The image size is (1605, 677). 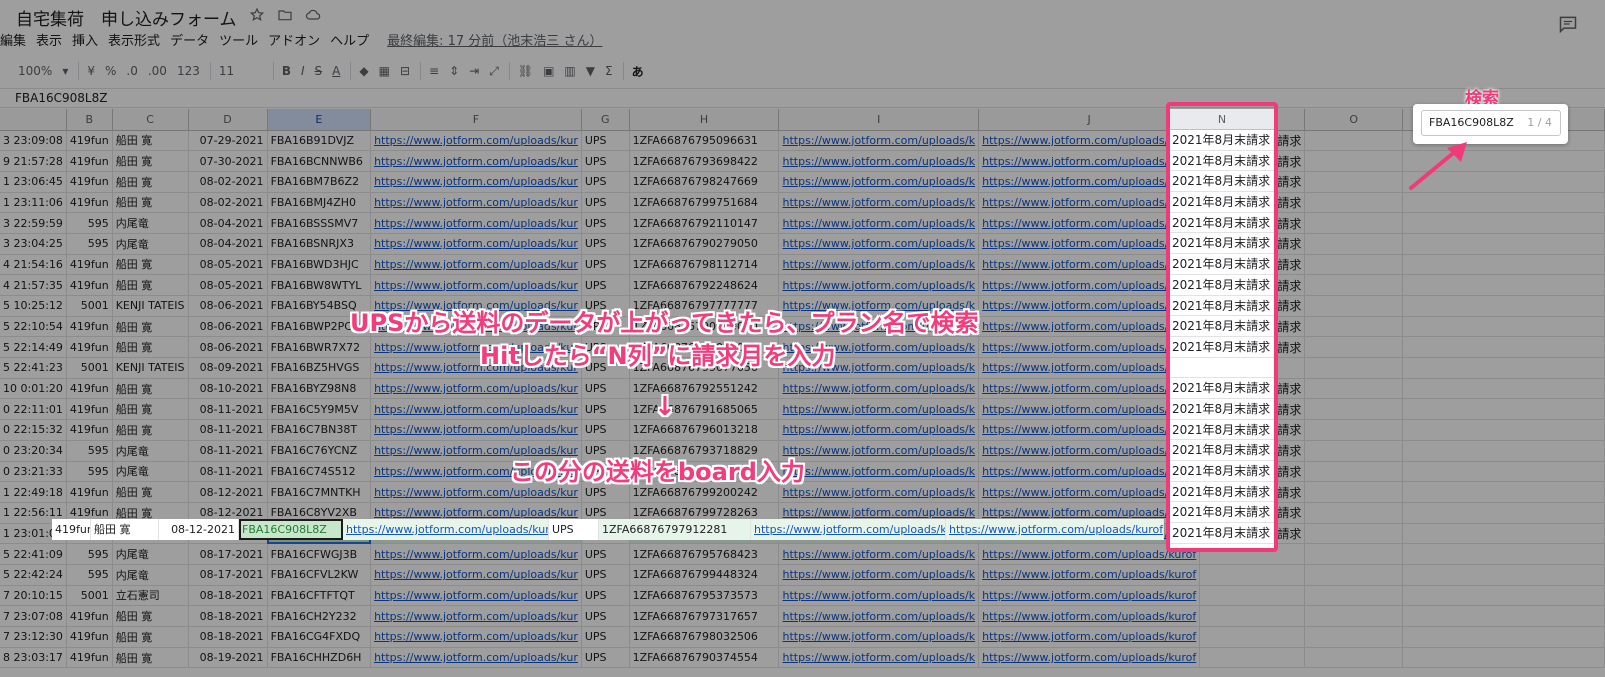 I want to click on cell-a: 5 22:41:23, so click(x=33, y=368).